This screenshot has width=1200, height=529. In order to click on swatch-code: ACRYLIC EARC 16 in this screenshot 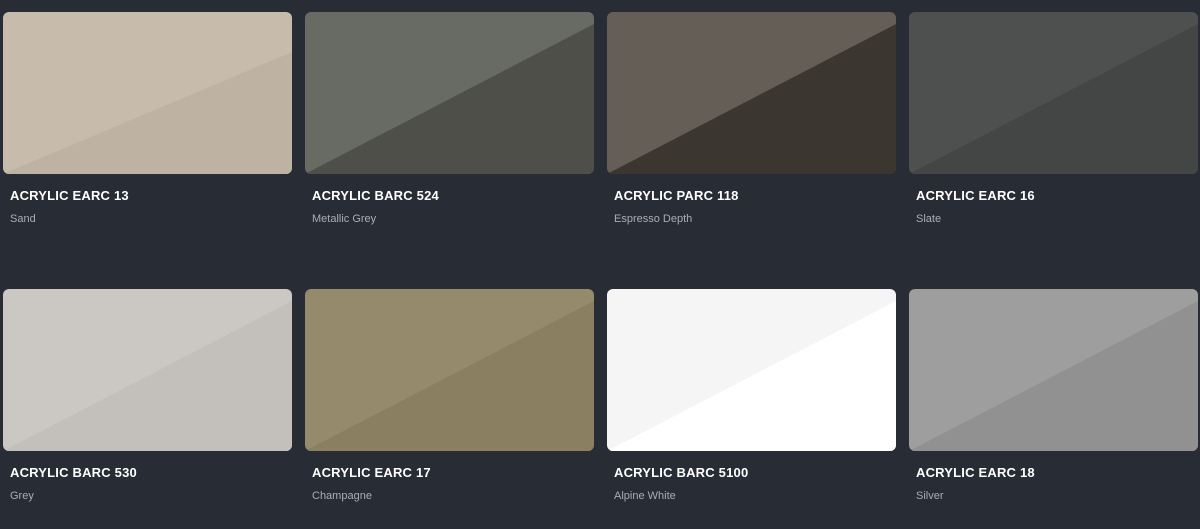, I will do `click(975, 195)`.